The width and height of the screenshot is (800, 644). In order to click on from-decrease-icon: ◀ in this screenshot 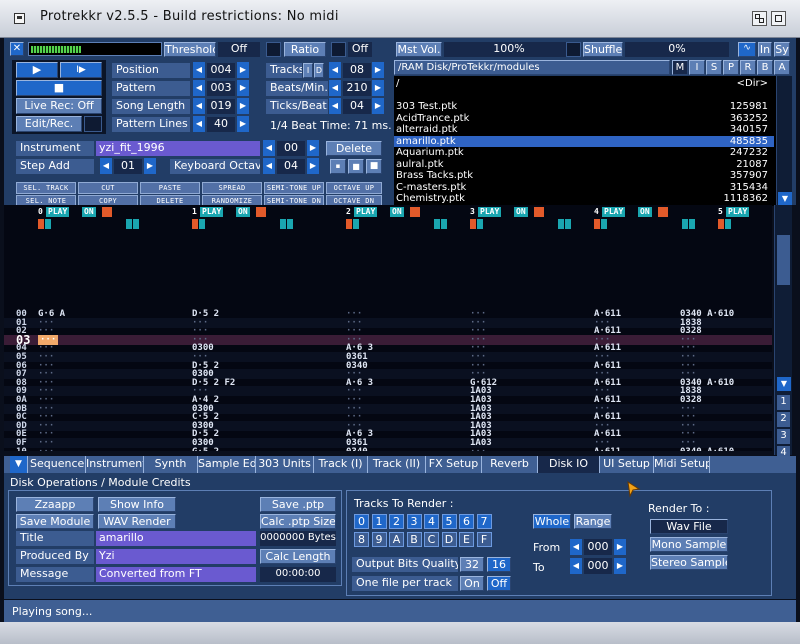, I will do `click(576, 547)`.